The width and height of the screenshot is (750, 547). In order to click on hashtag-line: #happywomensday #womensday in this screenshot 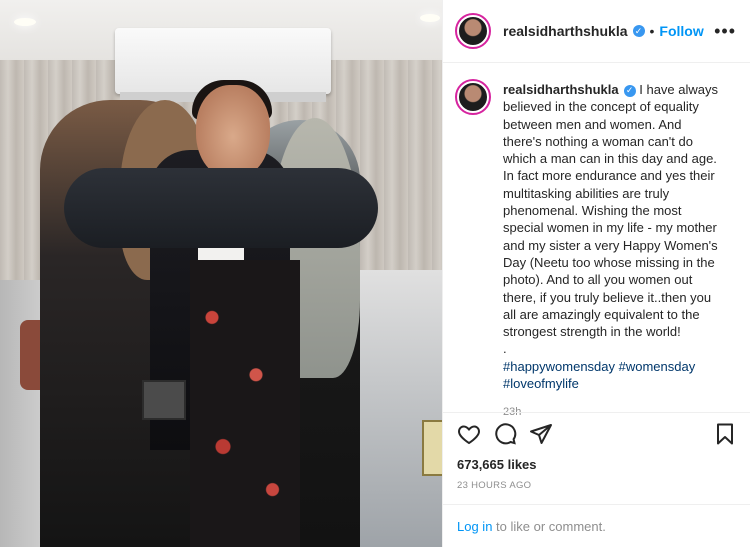, I will do `click(613, 366)`.